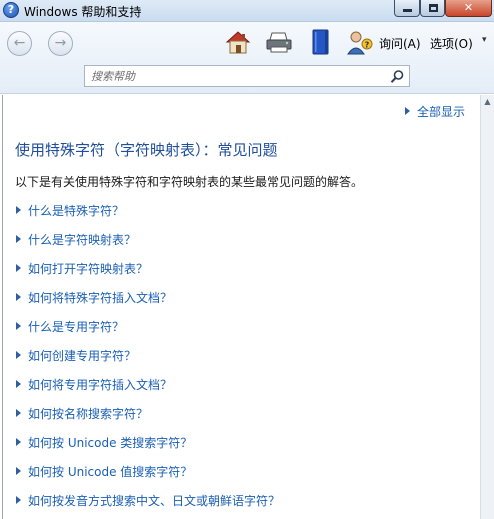  I want to click on faq-link-label: 如何将专用字符插入文档？, so click(100, 385).